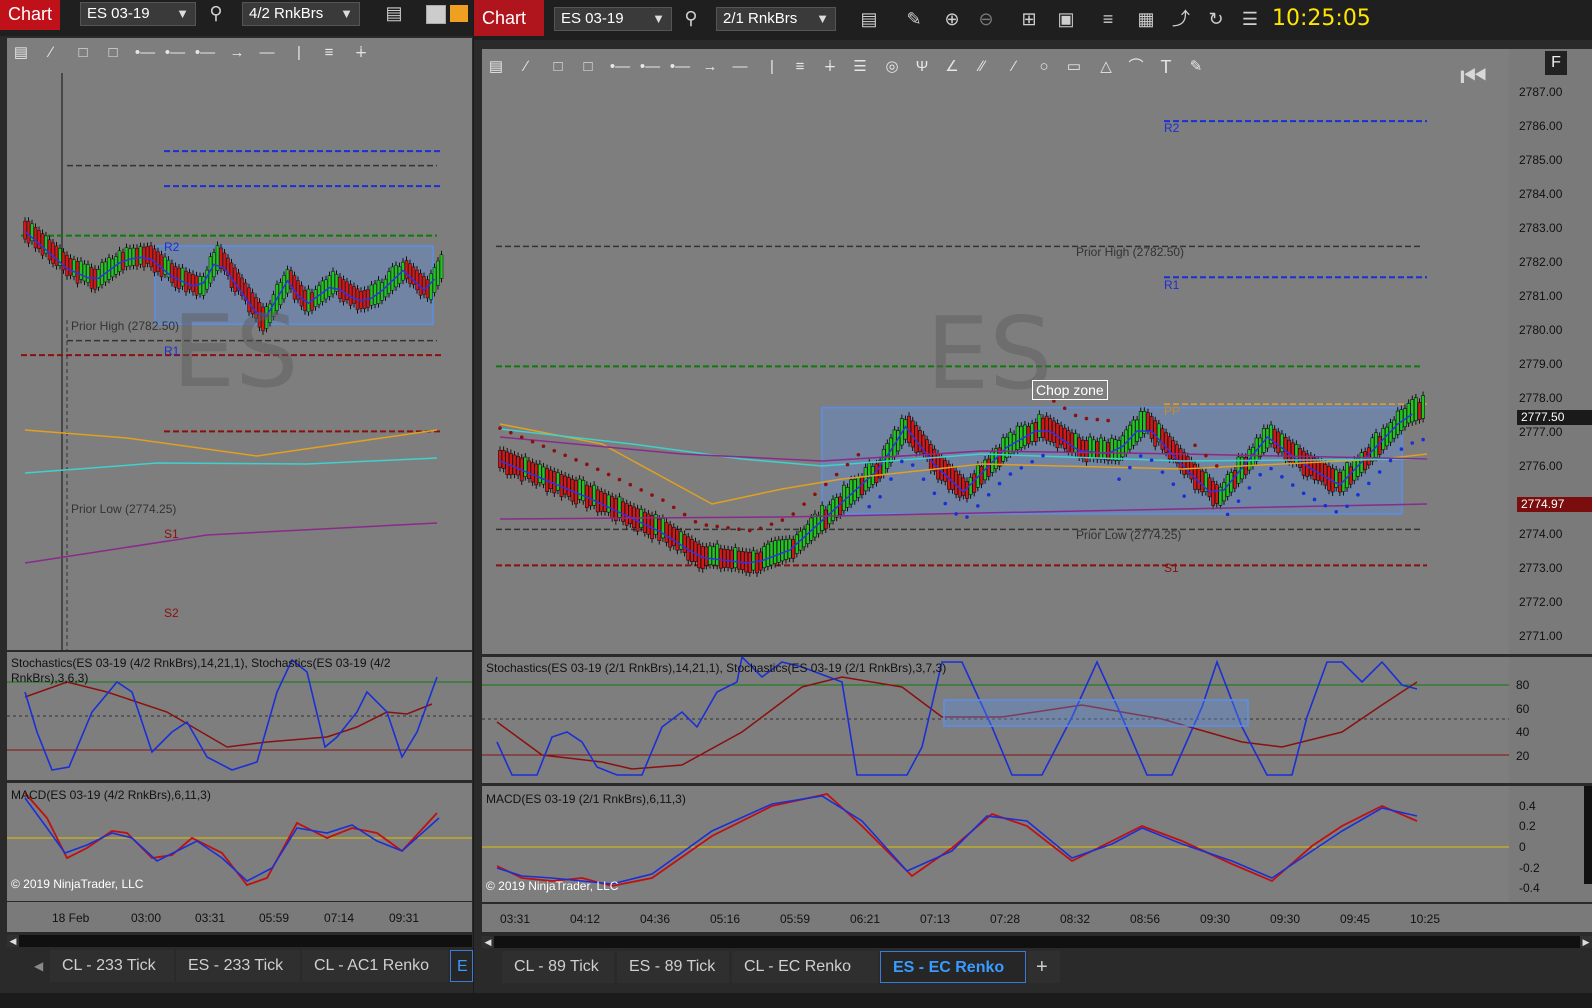 The image size is (1592, 1008). I want to click on pencil-icon: ✎, so click(914, 19).